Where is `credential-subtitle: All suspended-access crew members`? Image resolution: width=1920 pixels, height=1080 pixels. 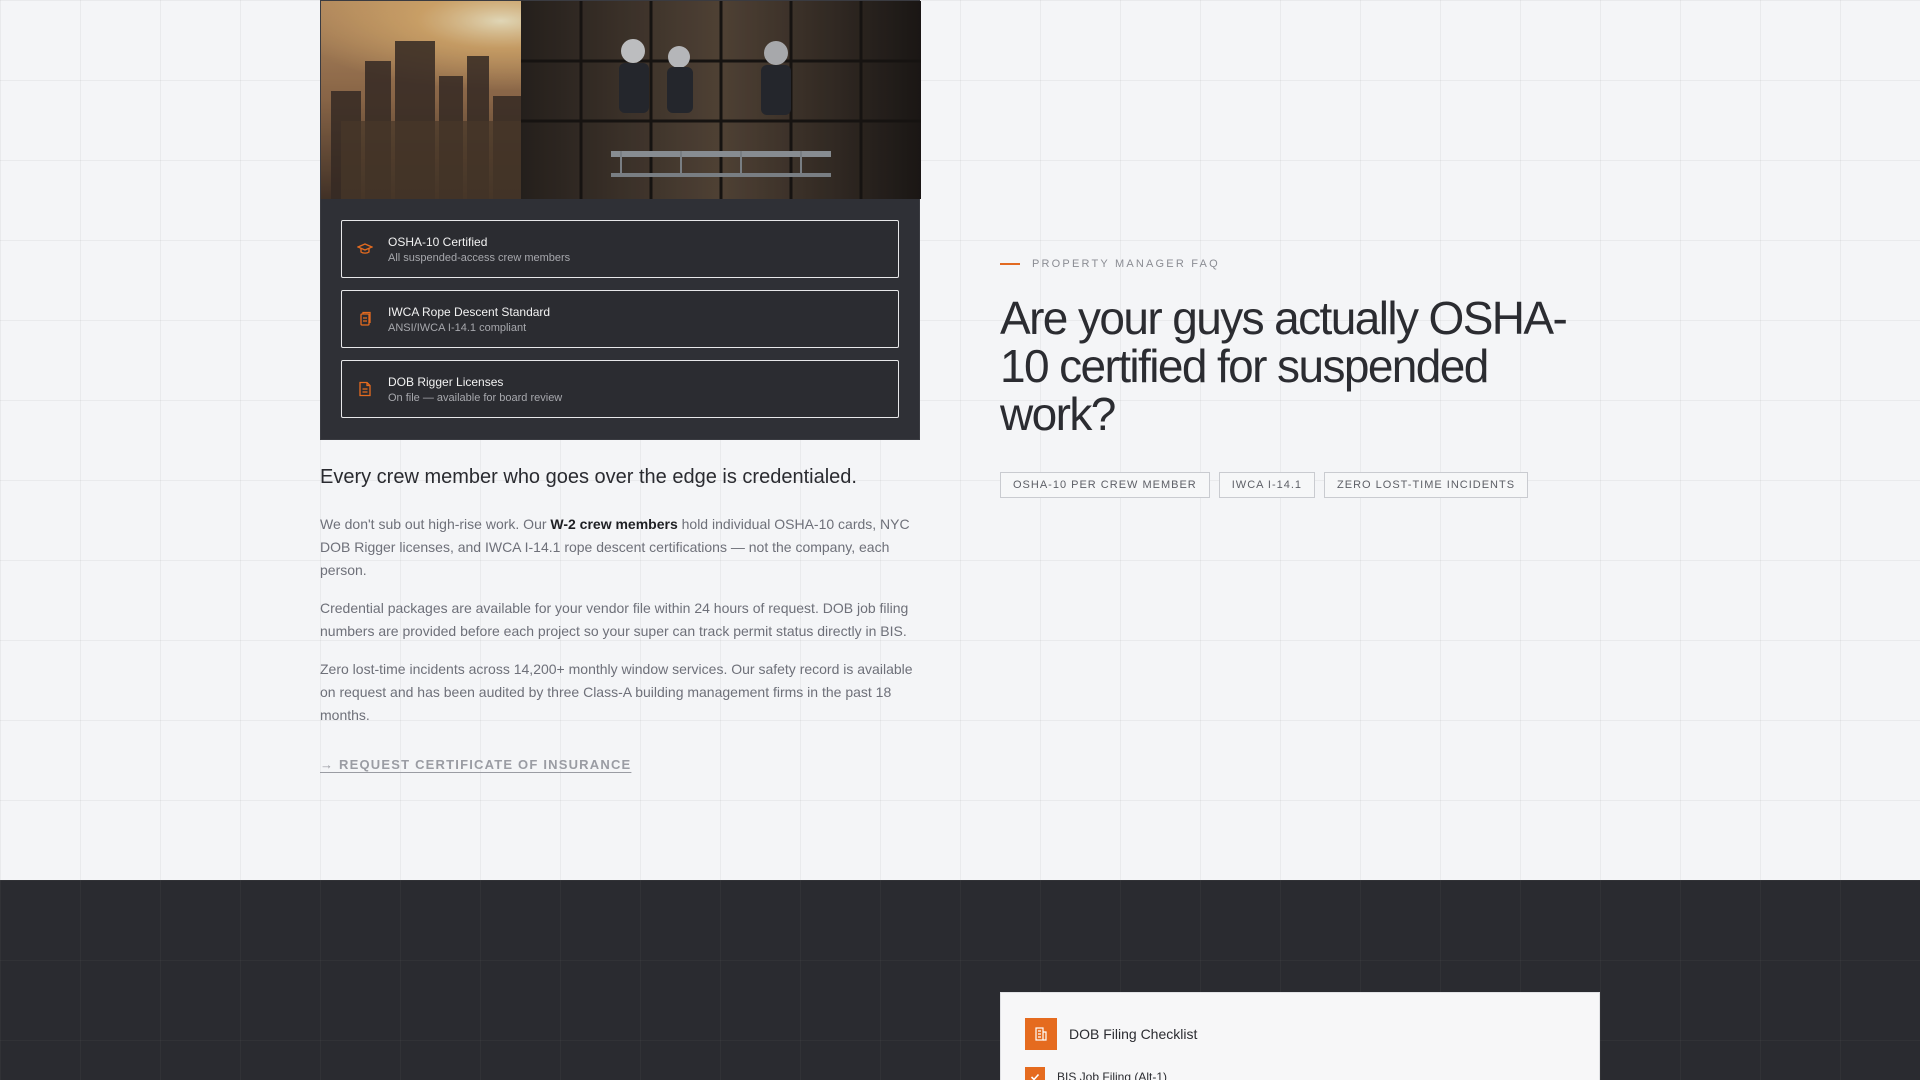 credential-subtitle: All suspended-access crew members is located at coordinates (479, 257).